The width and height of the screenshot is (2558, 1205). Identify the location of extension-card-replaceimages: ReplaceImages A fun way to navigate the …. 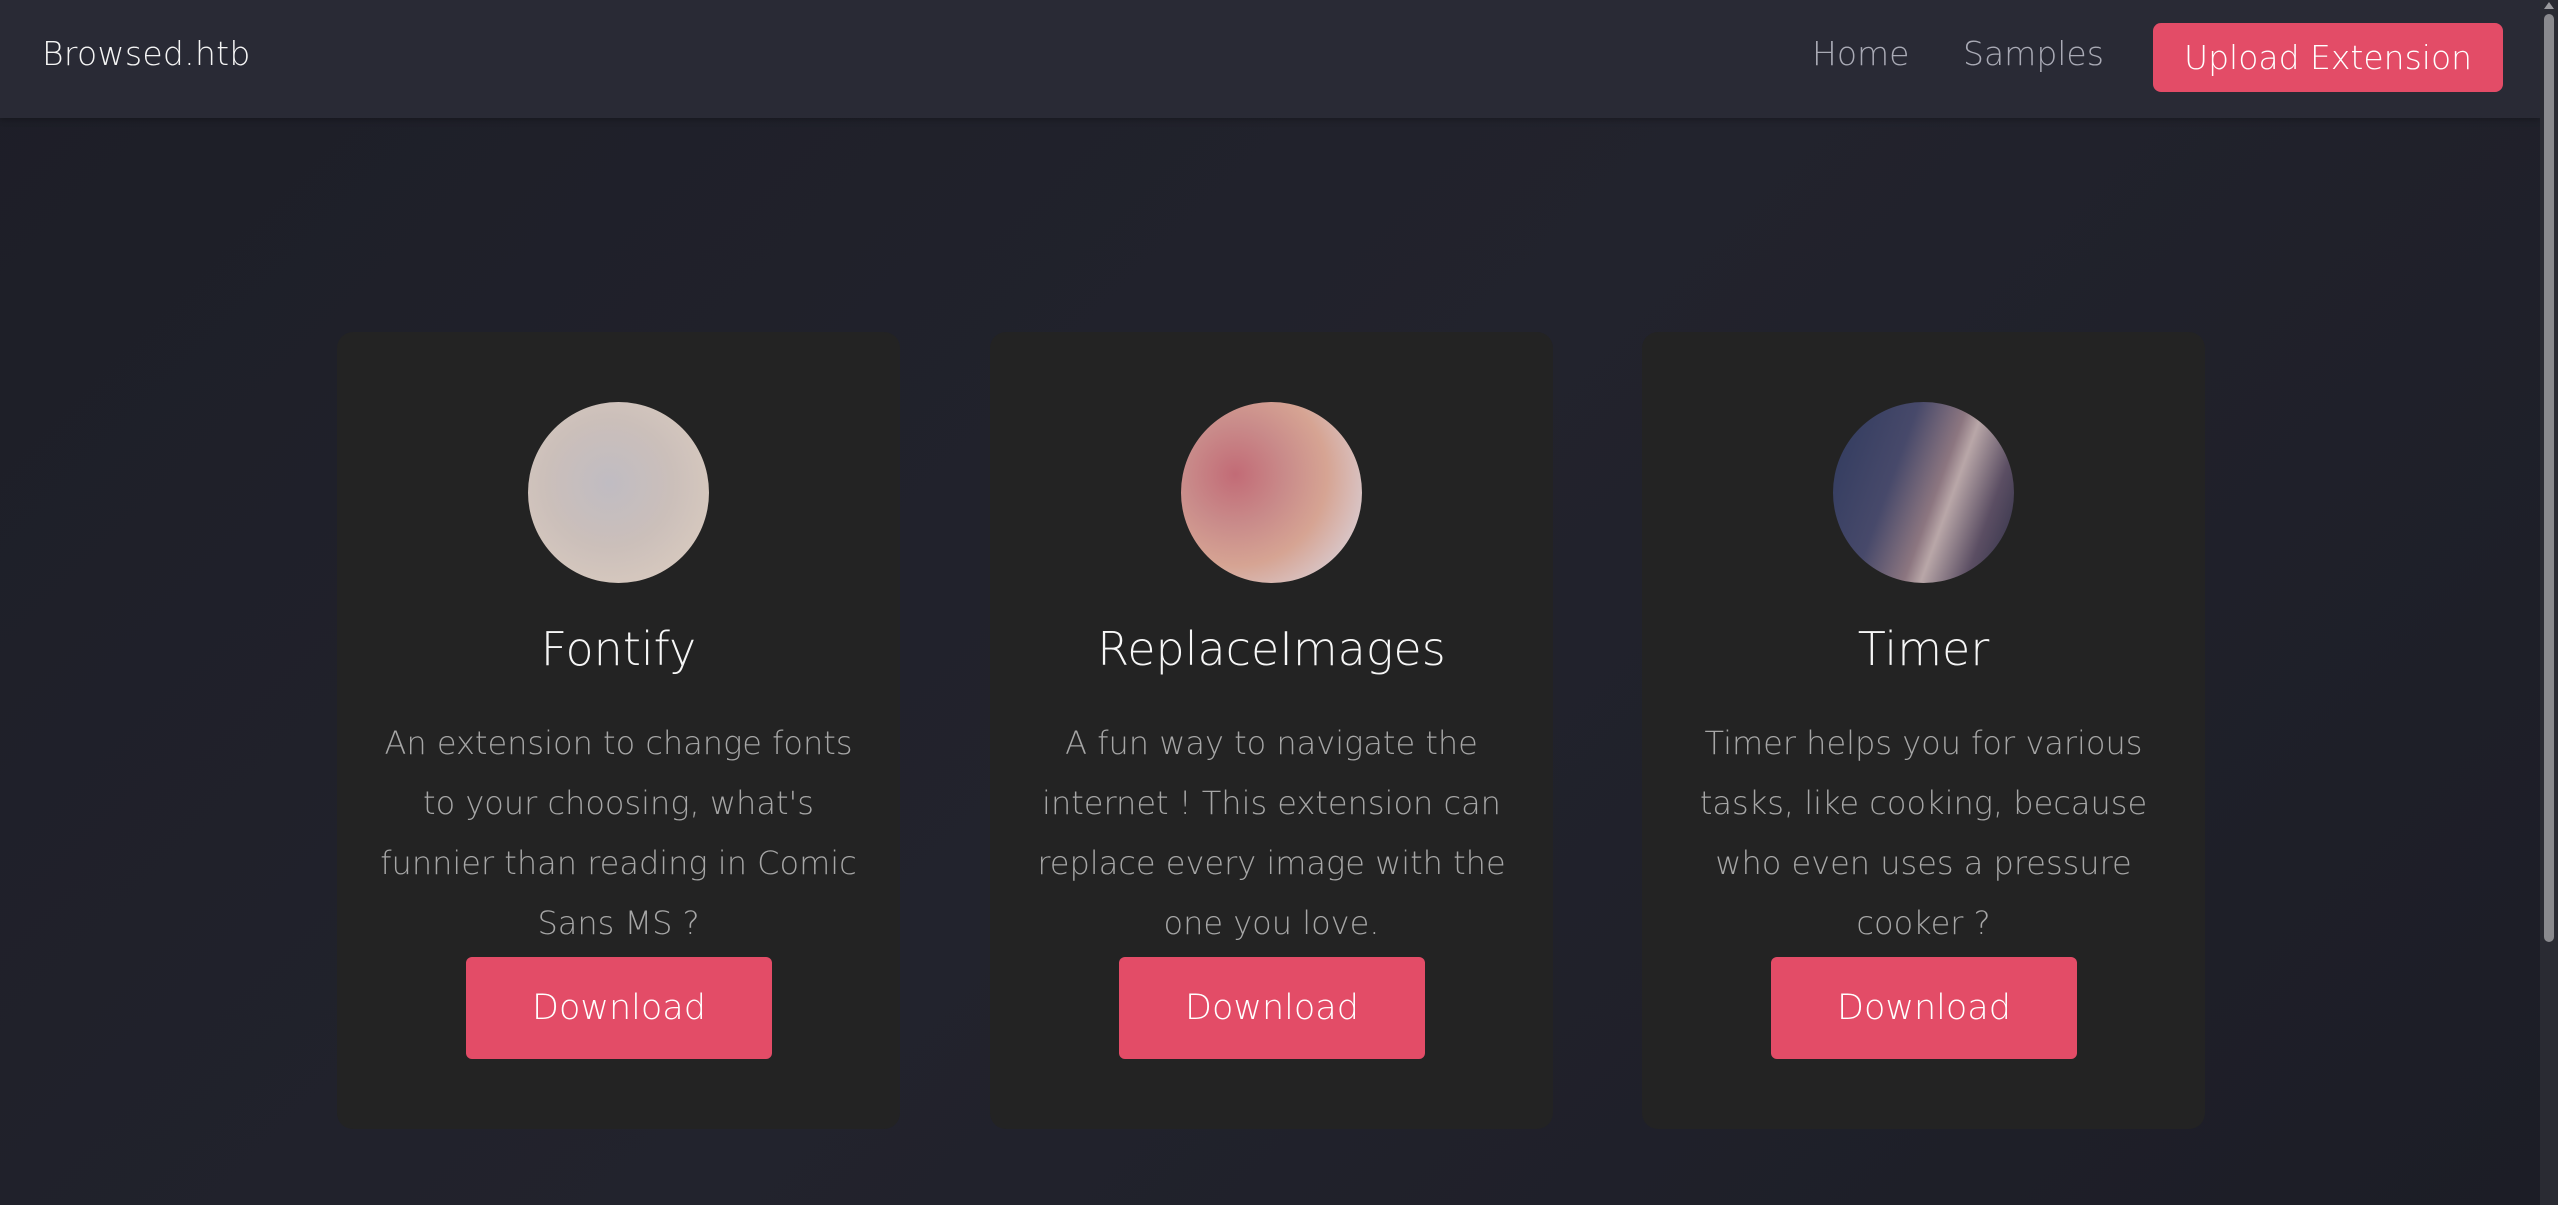
(1271, 730).